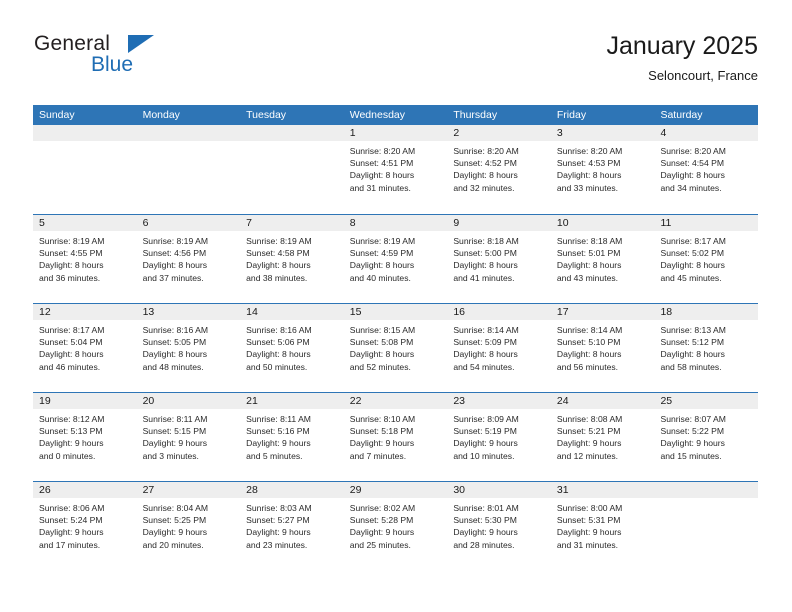  Describe the element at coordinates (484, 187) in the screenshot. I see `daylight-text-line2: and 32 minutes.` at that location.